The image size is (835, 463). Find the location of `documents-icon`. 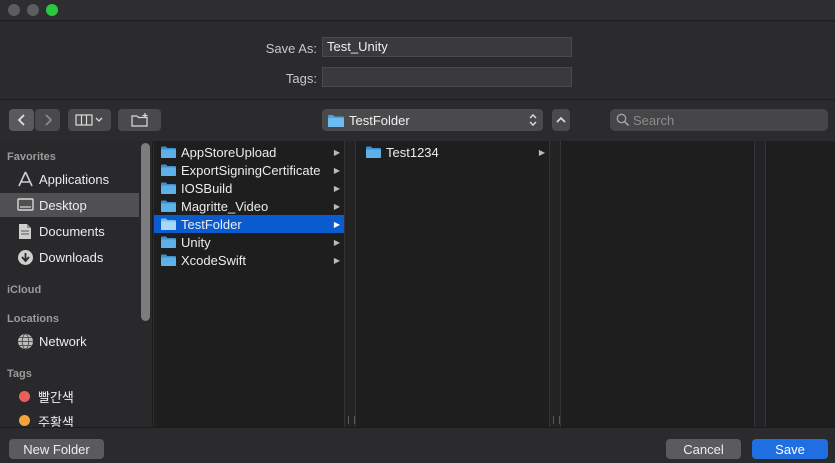

documents-icon is located at coordinates (25, 231).